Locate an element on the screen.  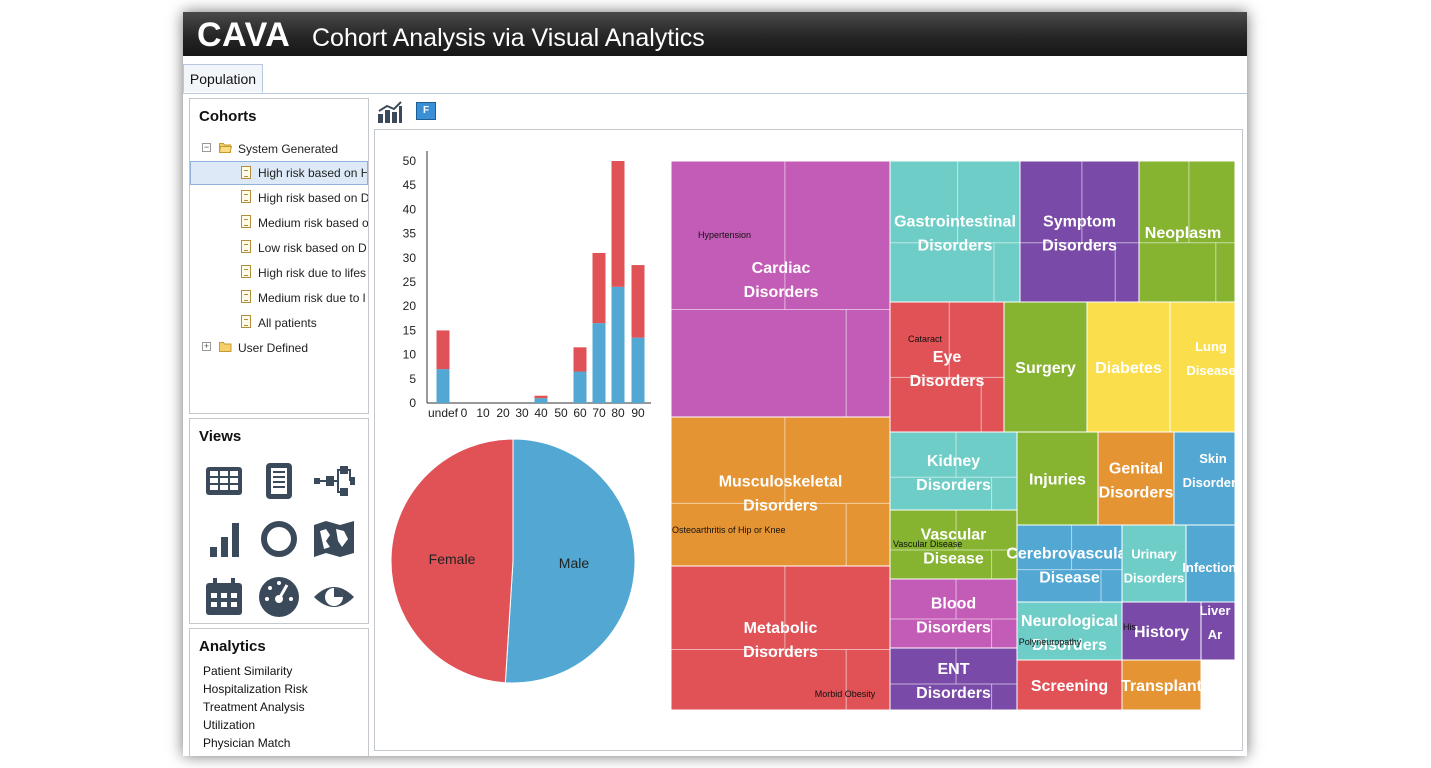
collapse-icon: − is located at coordinates (206, 147).